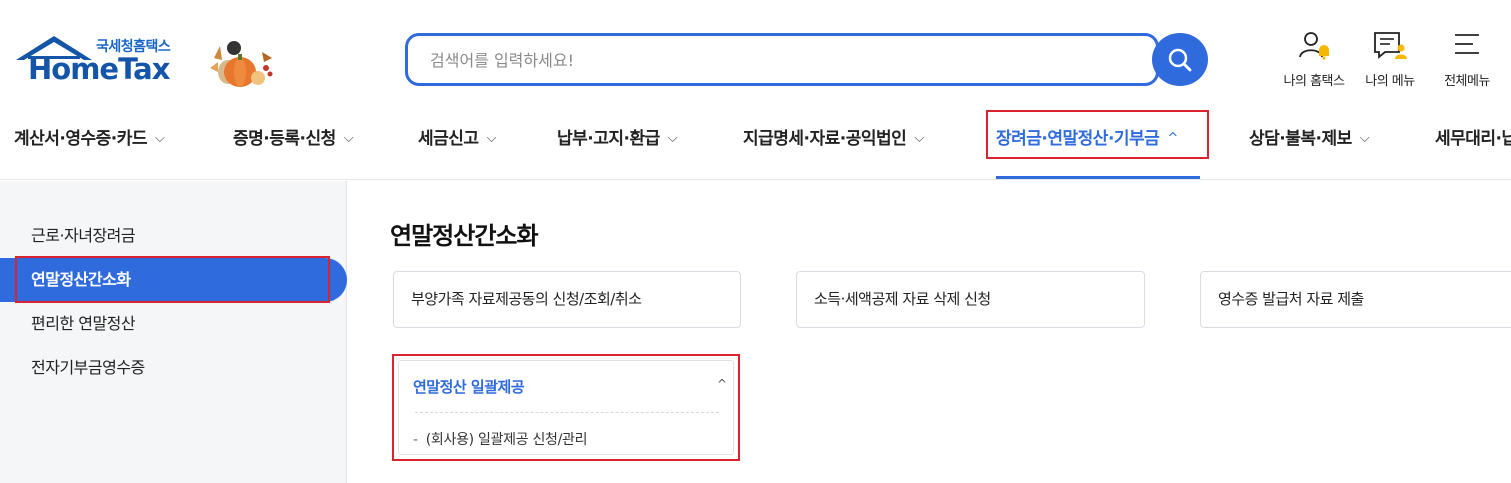 The height and width of the screenshot is (483, 1511). I want to click on gnb-item-tax-report: 세금신고 ⌵, so click(457, 136).